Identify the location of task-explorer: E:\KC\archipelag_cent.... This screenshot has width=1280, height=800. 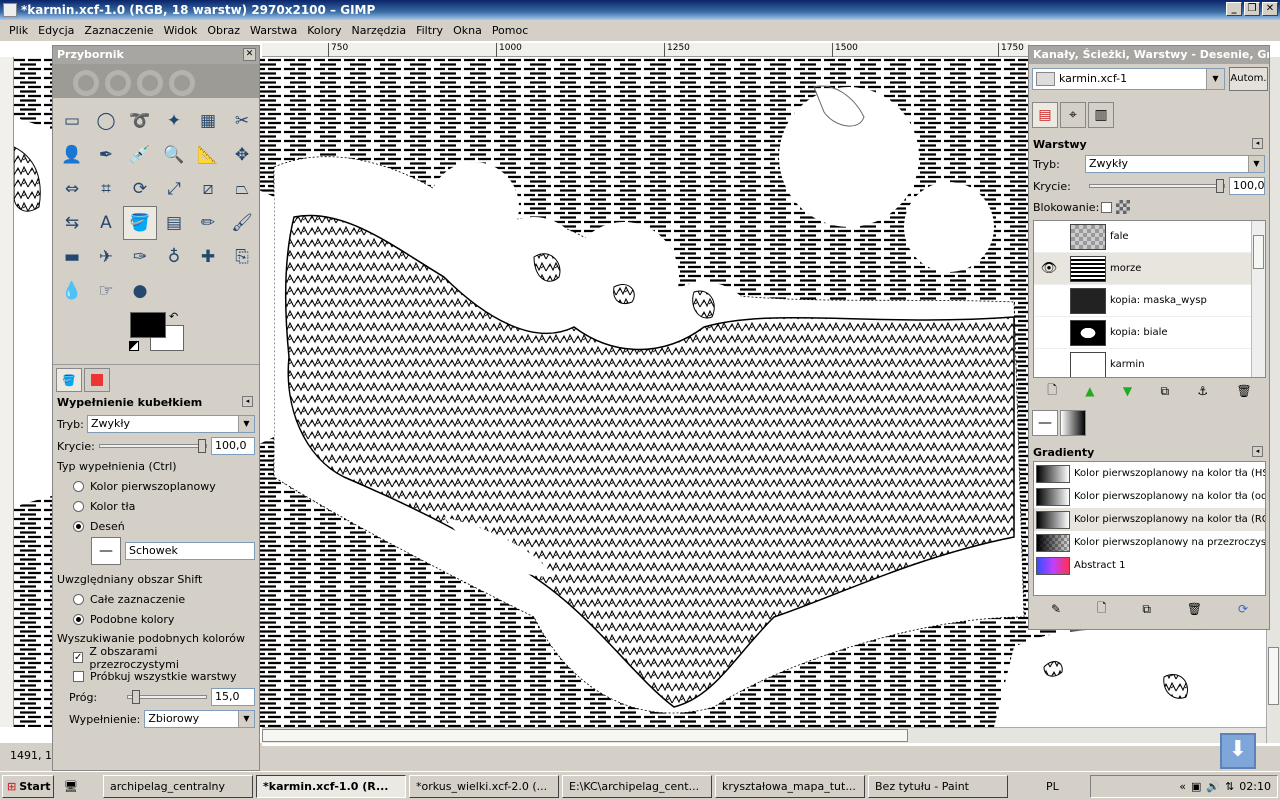
(637, 786).